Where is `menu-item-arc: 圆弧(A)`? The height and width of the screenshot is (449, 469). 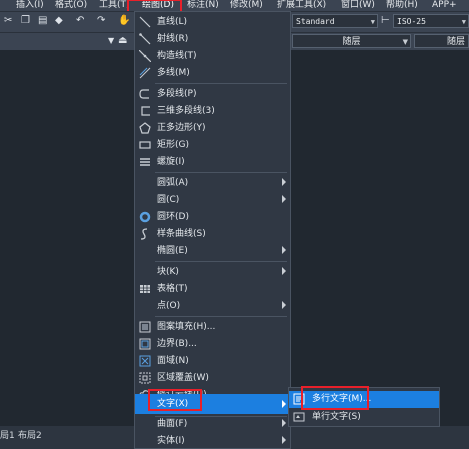
menu-item-arc: 圆弧(A) is located at coordinates (212, 183).